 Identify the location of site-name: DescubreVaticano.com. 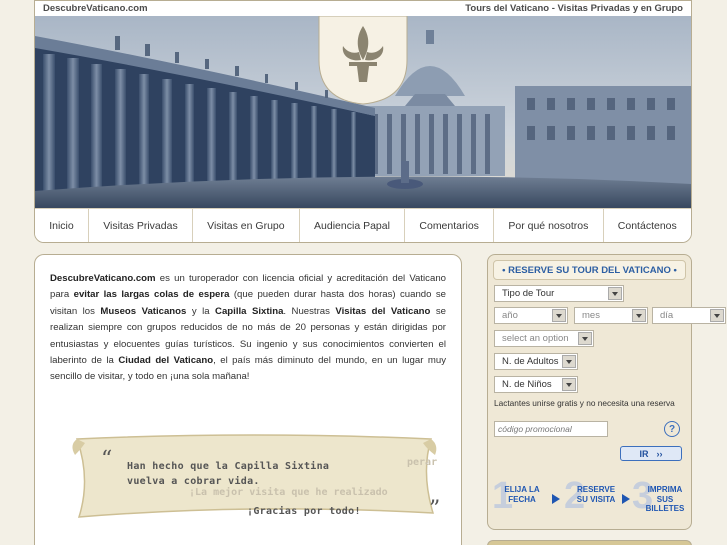
(95, 8).